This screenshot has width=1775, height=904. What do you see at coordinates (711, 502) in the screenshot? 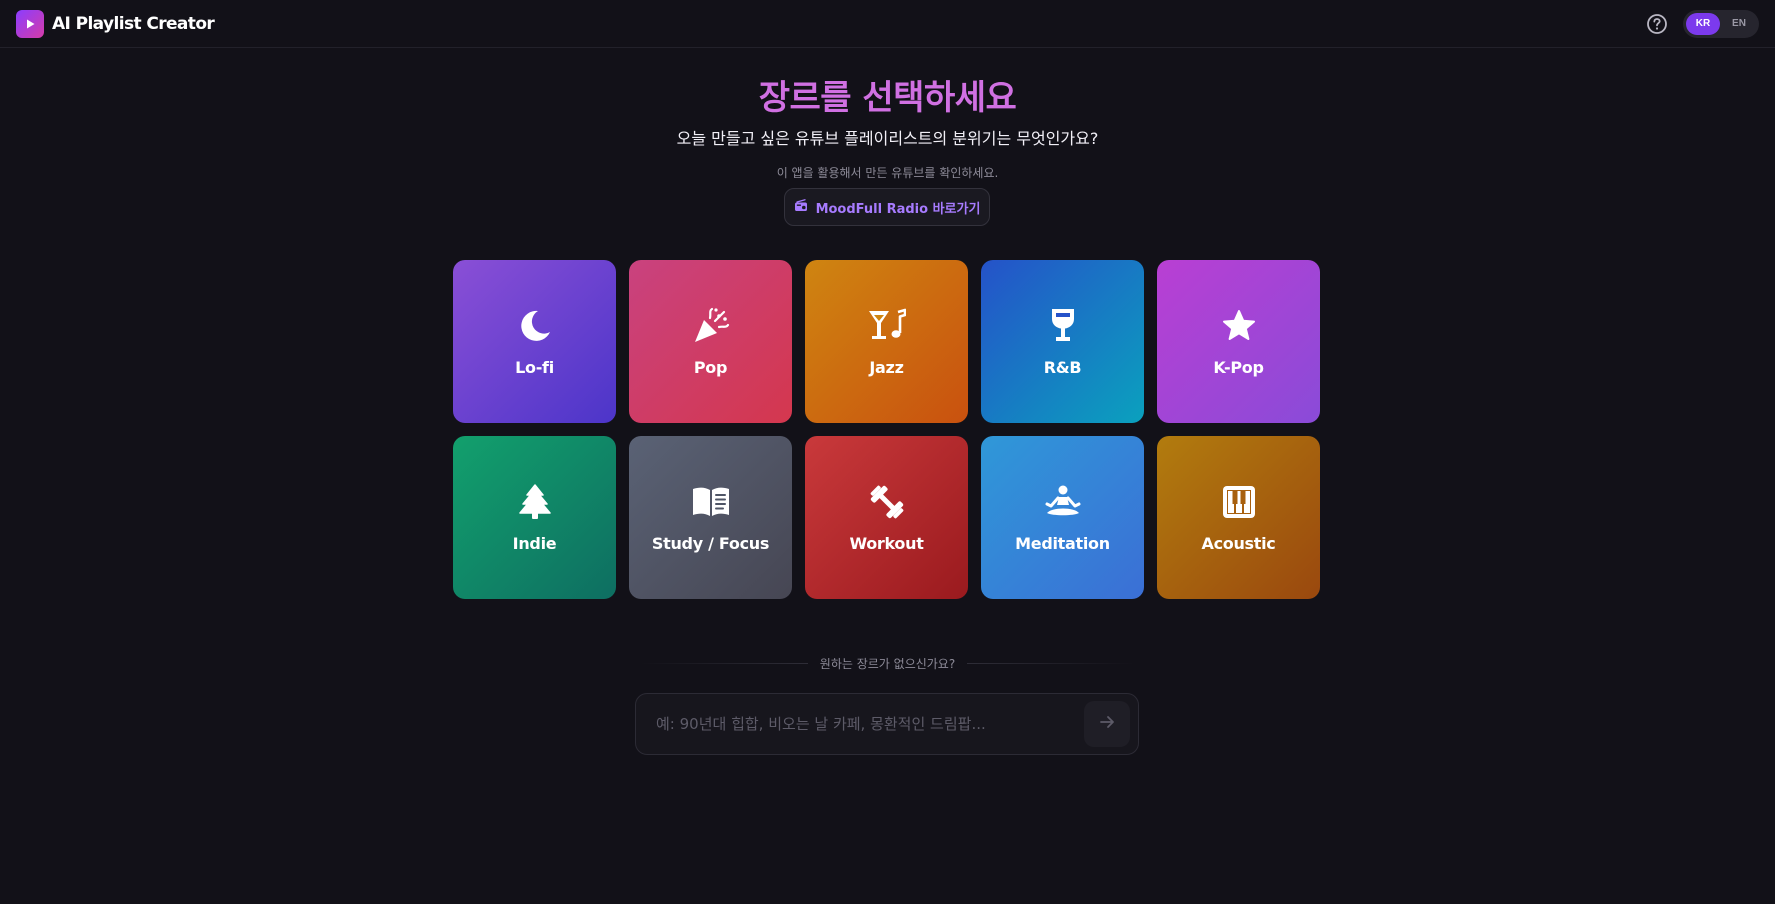
I see `book-icon` at bounding box center [711, 502].